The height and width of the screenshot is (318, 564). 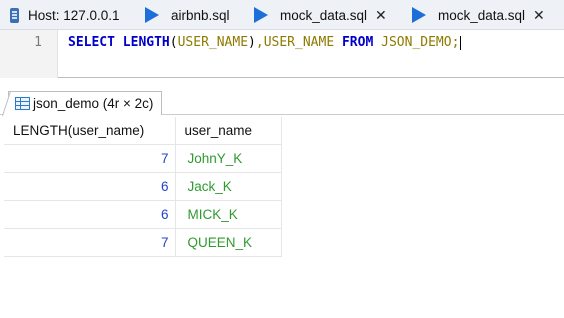 I want to click on result-tab-label: json_demo (4r × 2c), so click(x=93, y=103).